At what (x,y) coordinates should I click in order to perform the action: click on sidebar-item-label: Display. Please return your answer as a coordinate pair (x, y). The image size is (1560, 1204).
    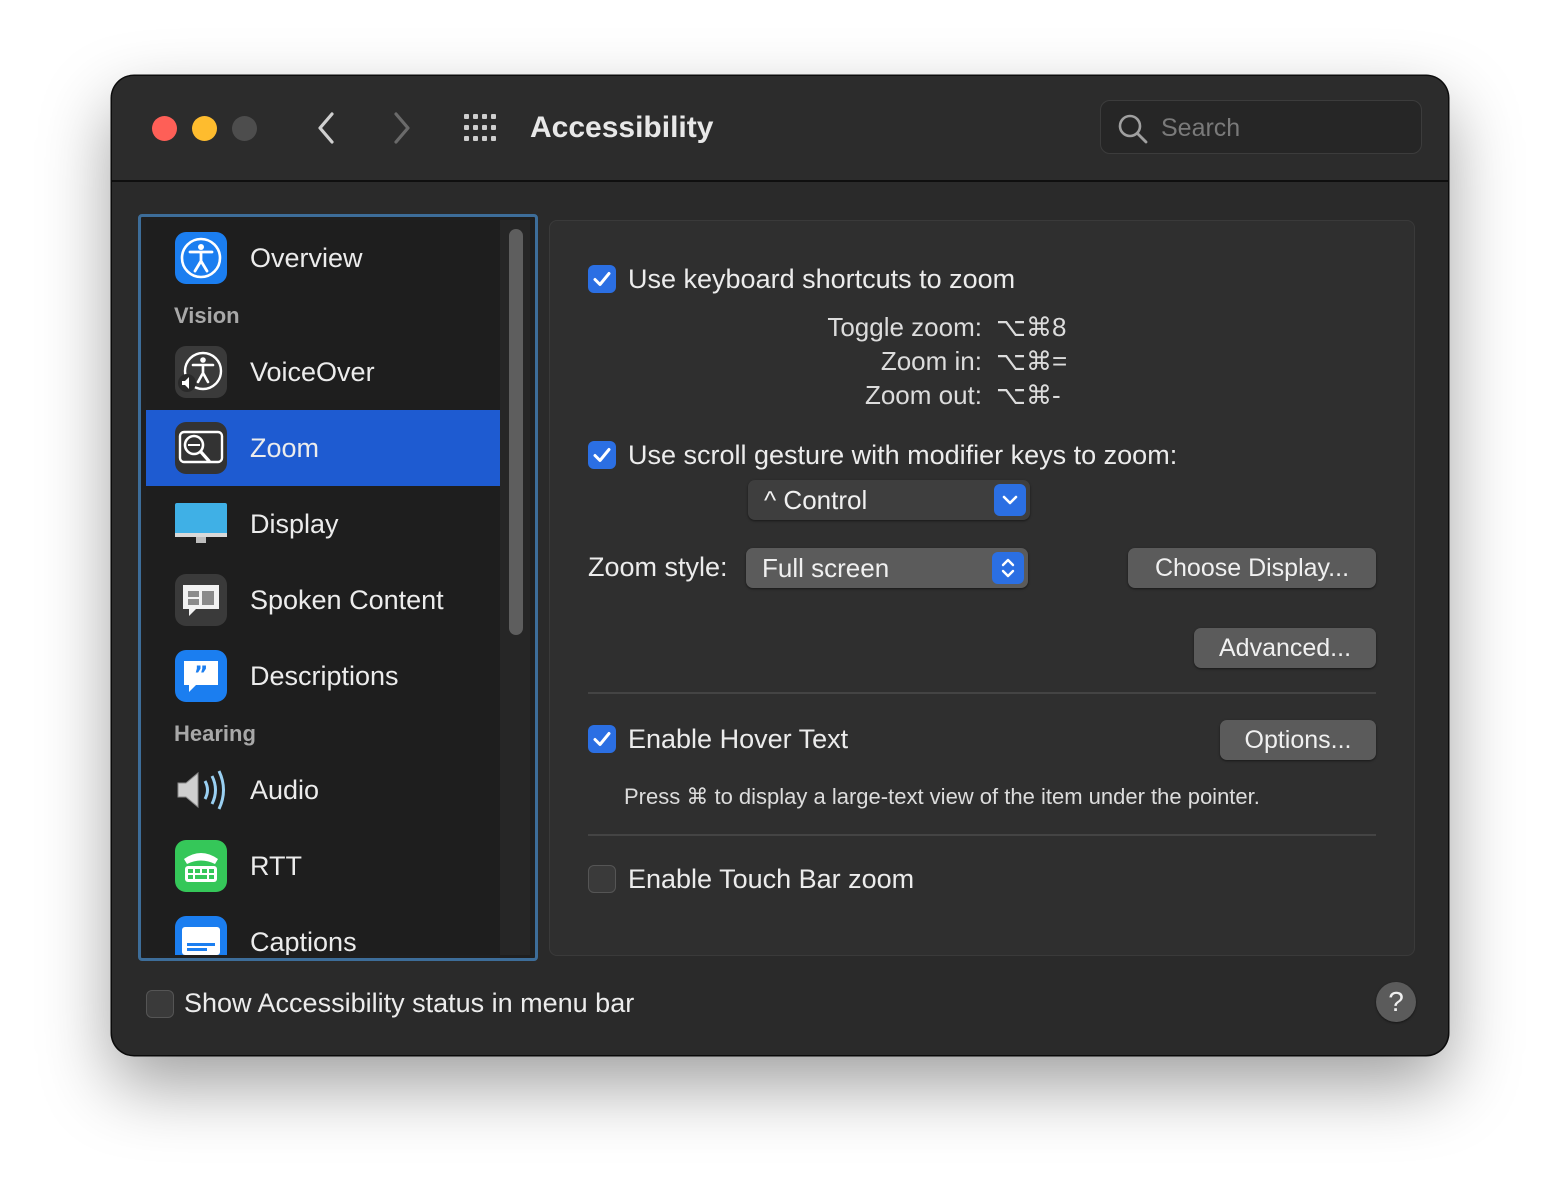
    Looking at the image, I should click on (294, 524).